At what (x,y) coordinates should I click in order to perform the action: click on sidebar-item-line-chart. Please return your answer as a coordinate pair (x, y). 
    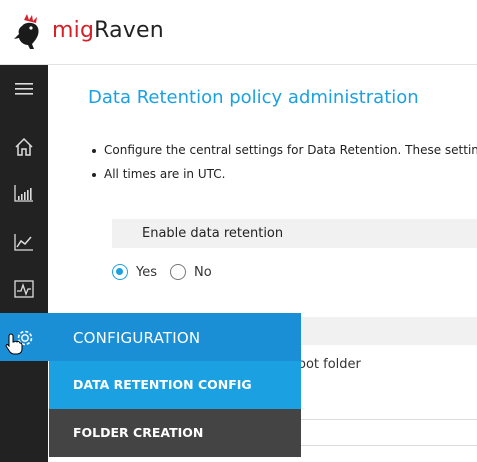
    Looking at the image, I should click on (24, 242).